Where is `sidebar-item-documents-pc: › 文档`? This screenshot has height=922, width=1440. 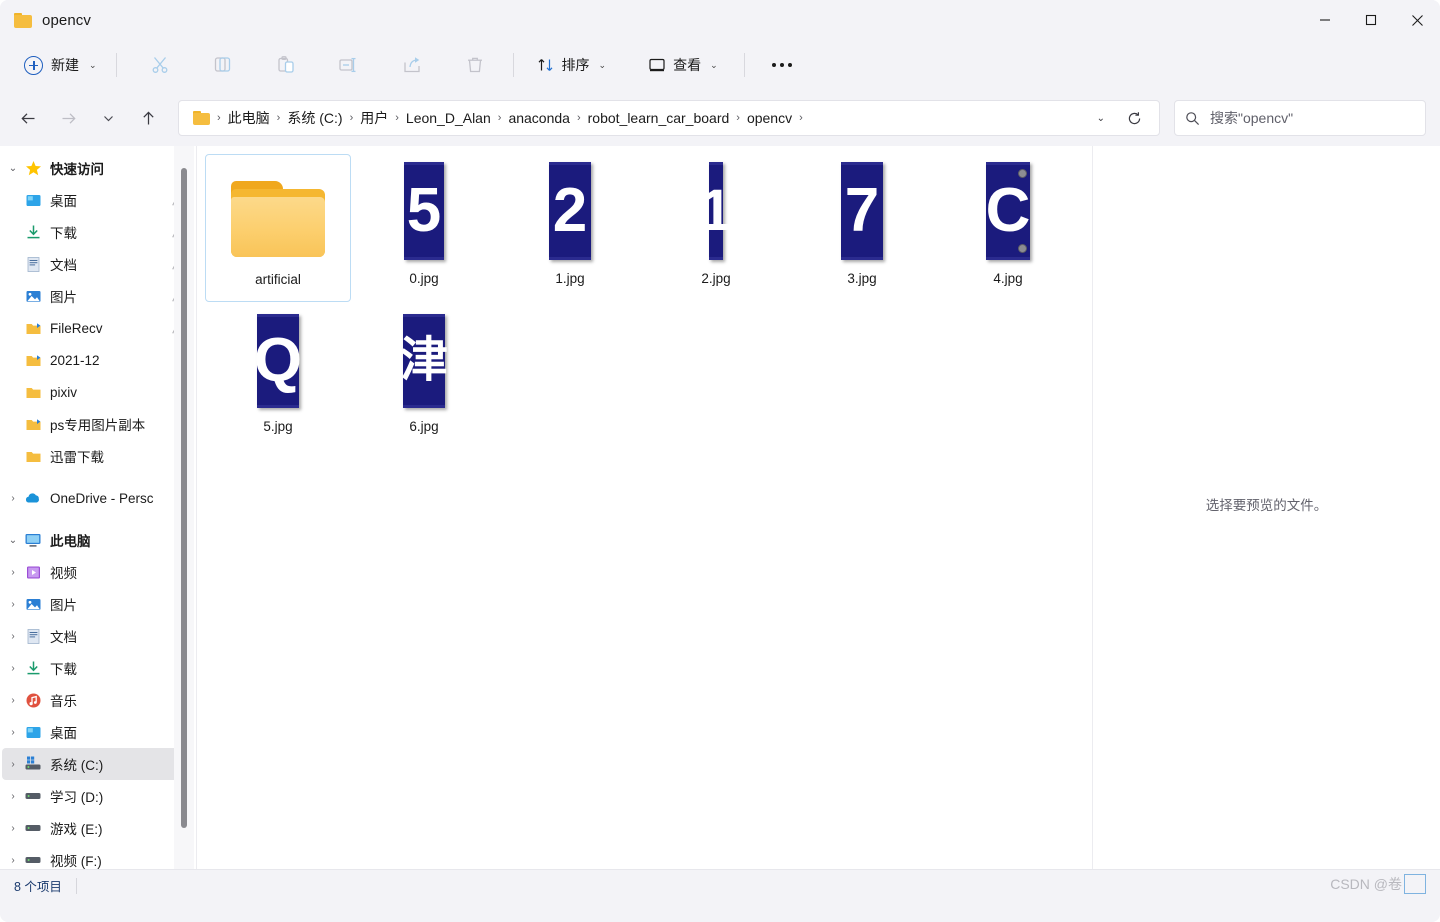
sidebar-item-documents-pc: › 文档 is located at coordinates (96, 636).